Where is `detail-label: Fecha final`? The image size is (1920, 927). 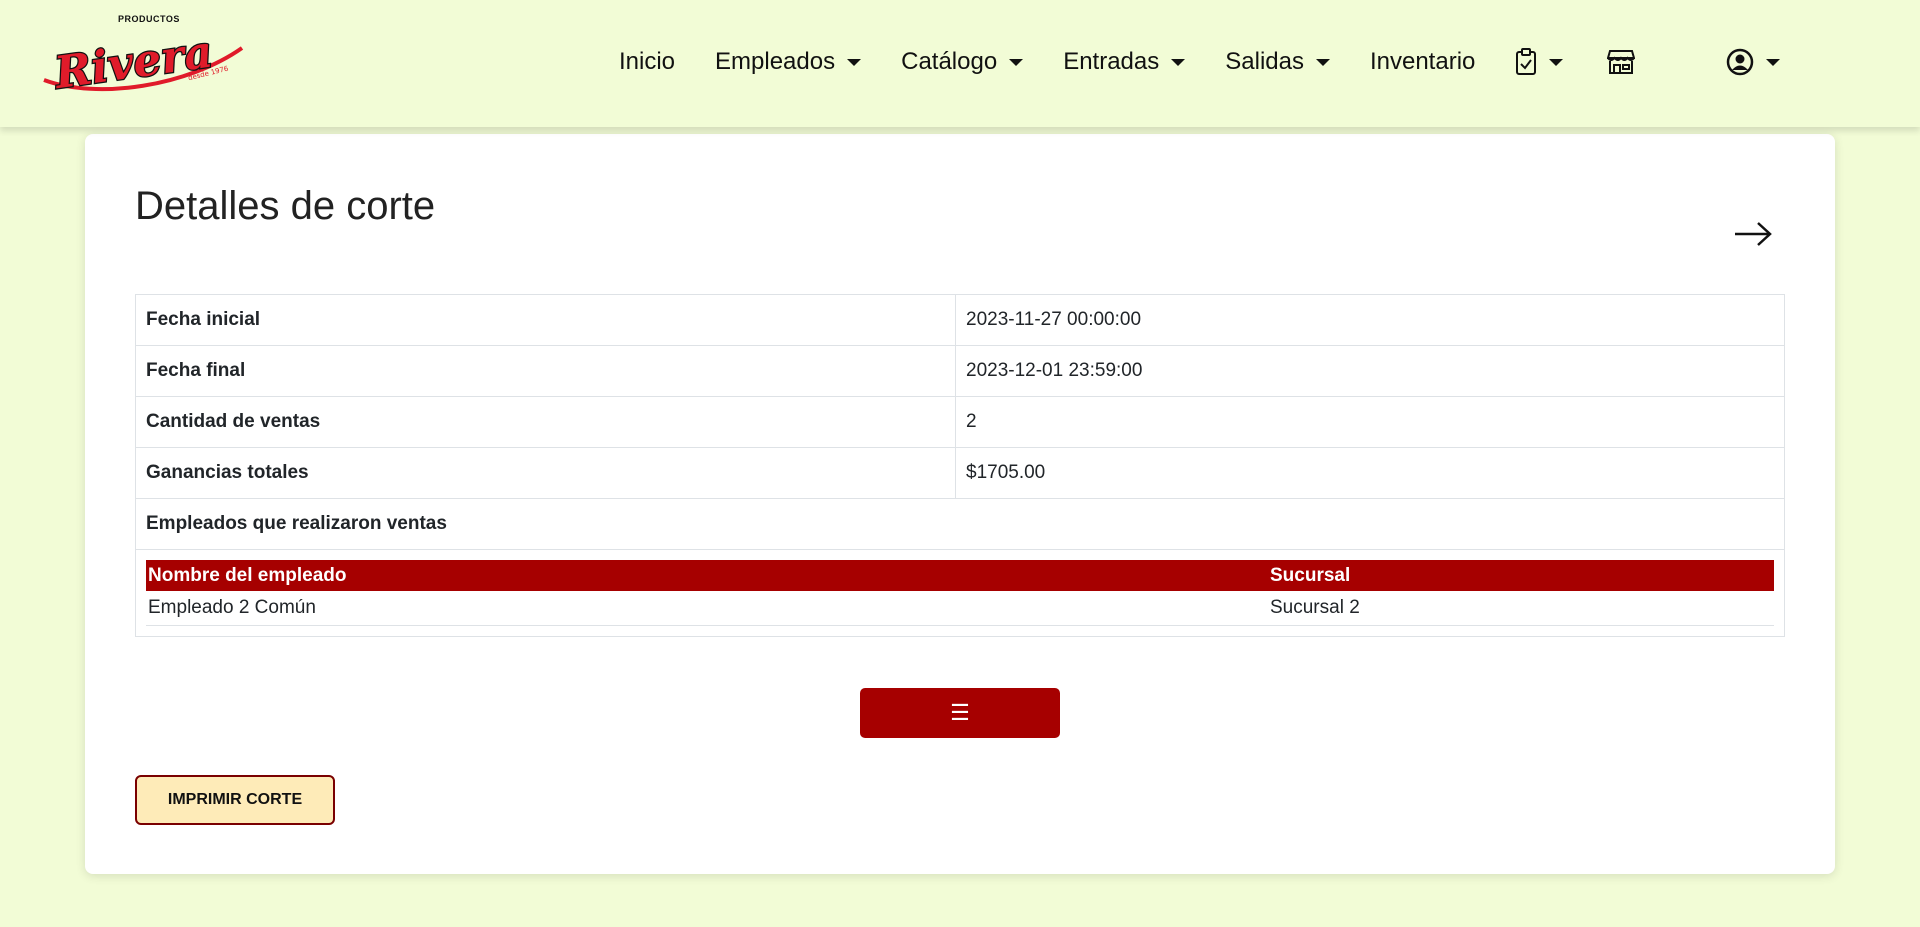 detail-label: Fecha final is located at coordinates (545, 371).